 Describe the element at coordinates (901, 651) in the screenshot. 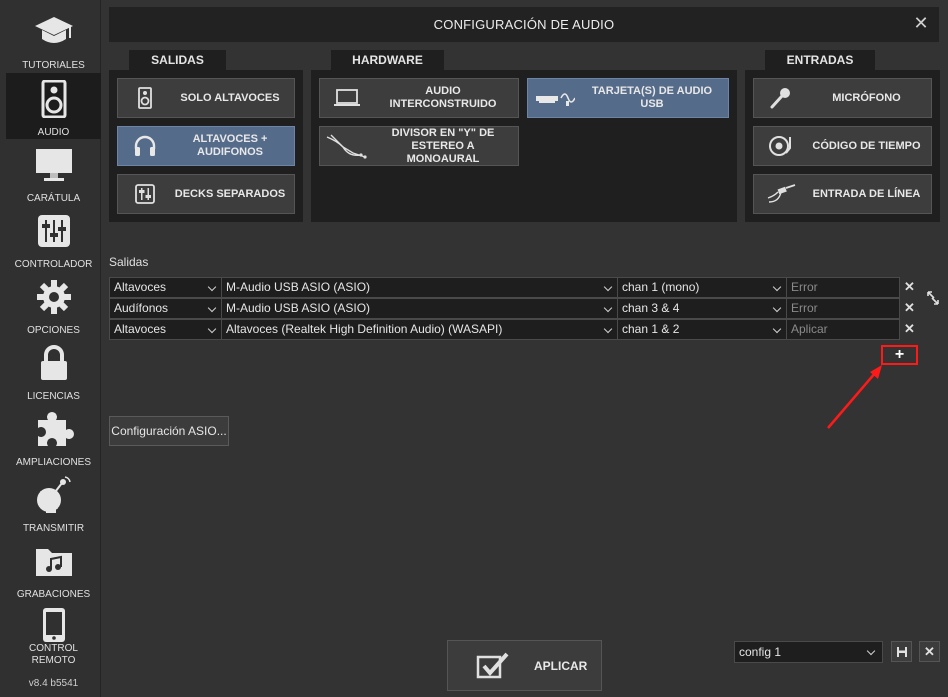

I see `save-icon` at that location.